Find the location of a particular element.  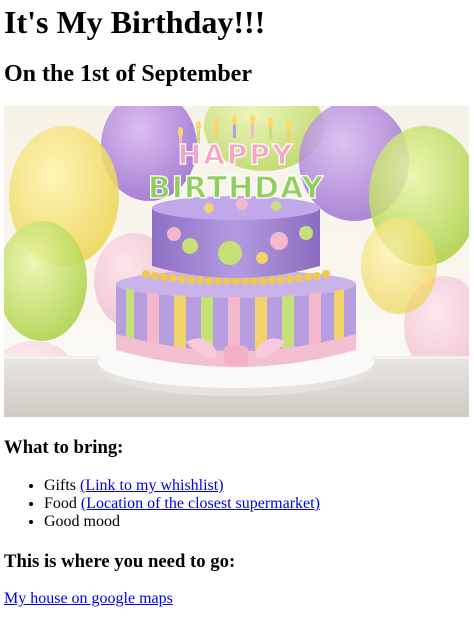

wishlist-link: (Link to my whishlist) is located at coordinates (152, 485).